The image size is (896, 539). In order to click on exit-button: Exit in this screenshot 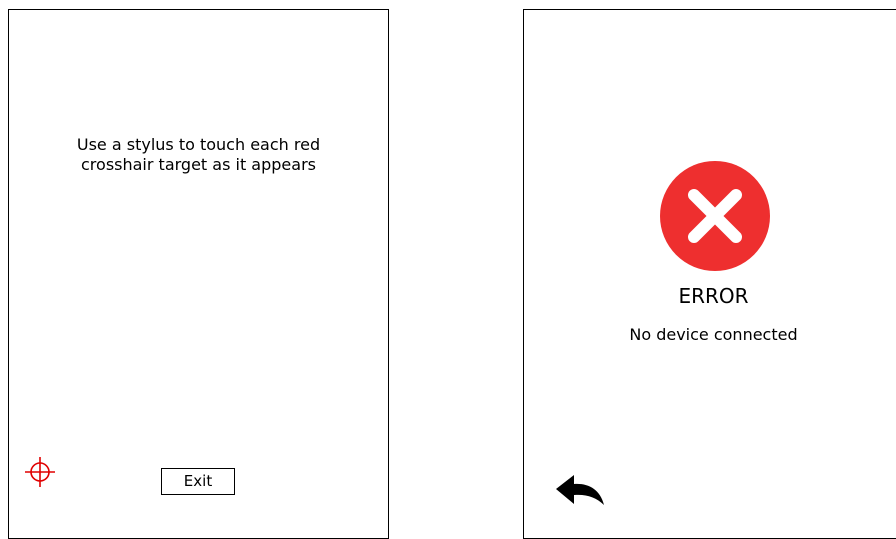, I will do `click(198, 481)`.